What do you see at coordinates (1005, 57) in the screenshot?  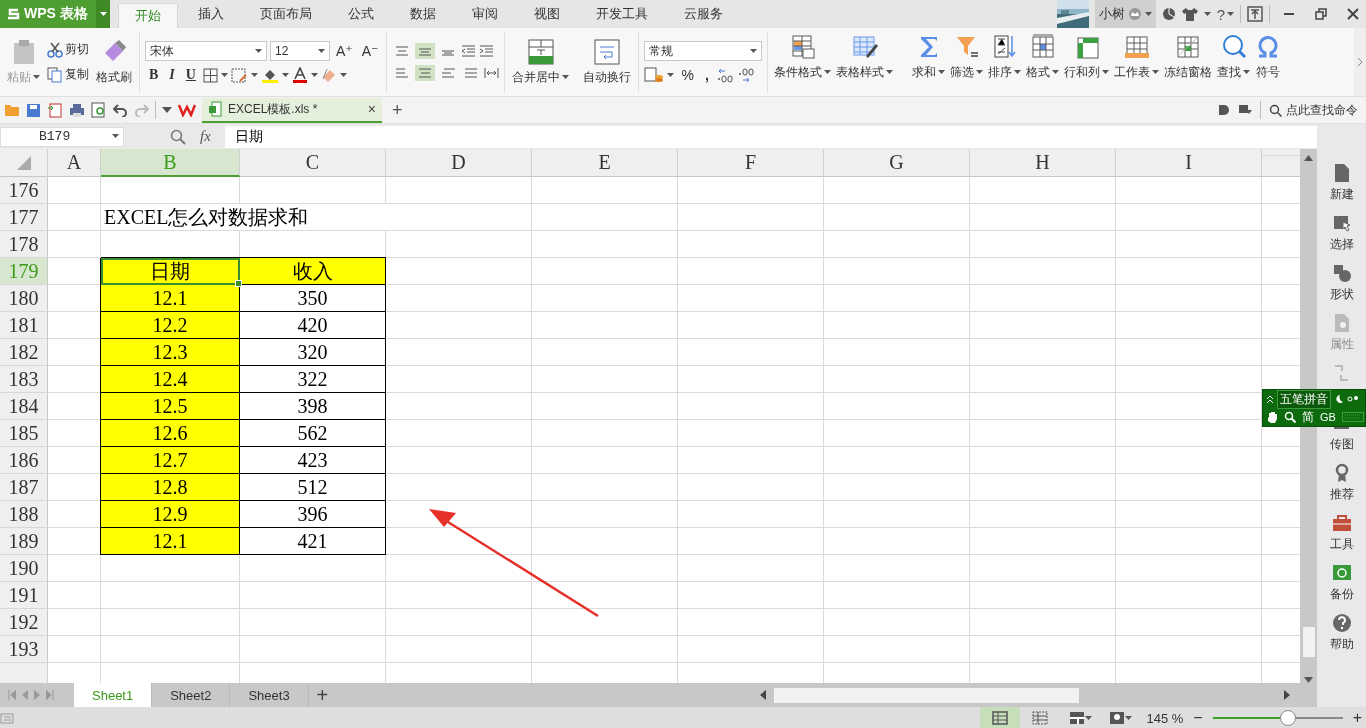 I see `ribbon-tool-button: 排序` at bounding box center [1005, 57].